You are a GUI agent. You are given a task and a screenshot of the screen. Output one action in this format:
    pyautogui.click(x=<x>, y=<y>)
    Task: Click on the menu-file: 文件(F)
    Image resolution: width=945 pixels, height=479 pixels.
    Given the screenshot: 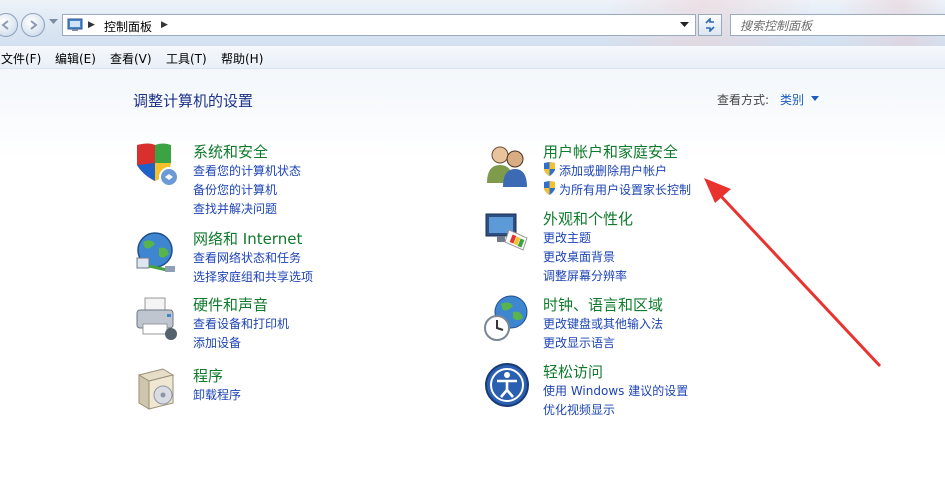 What is the action you would take?
    pyautogui.click(x=21, y=58)
    